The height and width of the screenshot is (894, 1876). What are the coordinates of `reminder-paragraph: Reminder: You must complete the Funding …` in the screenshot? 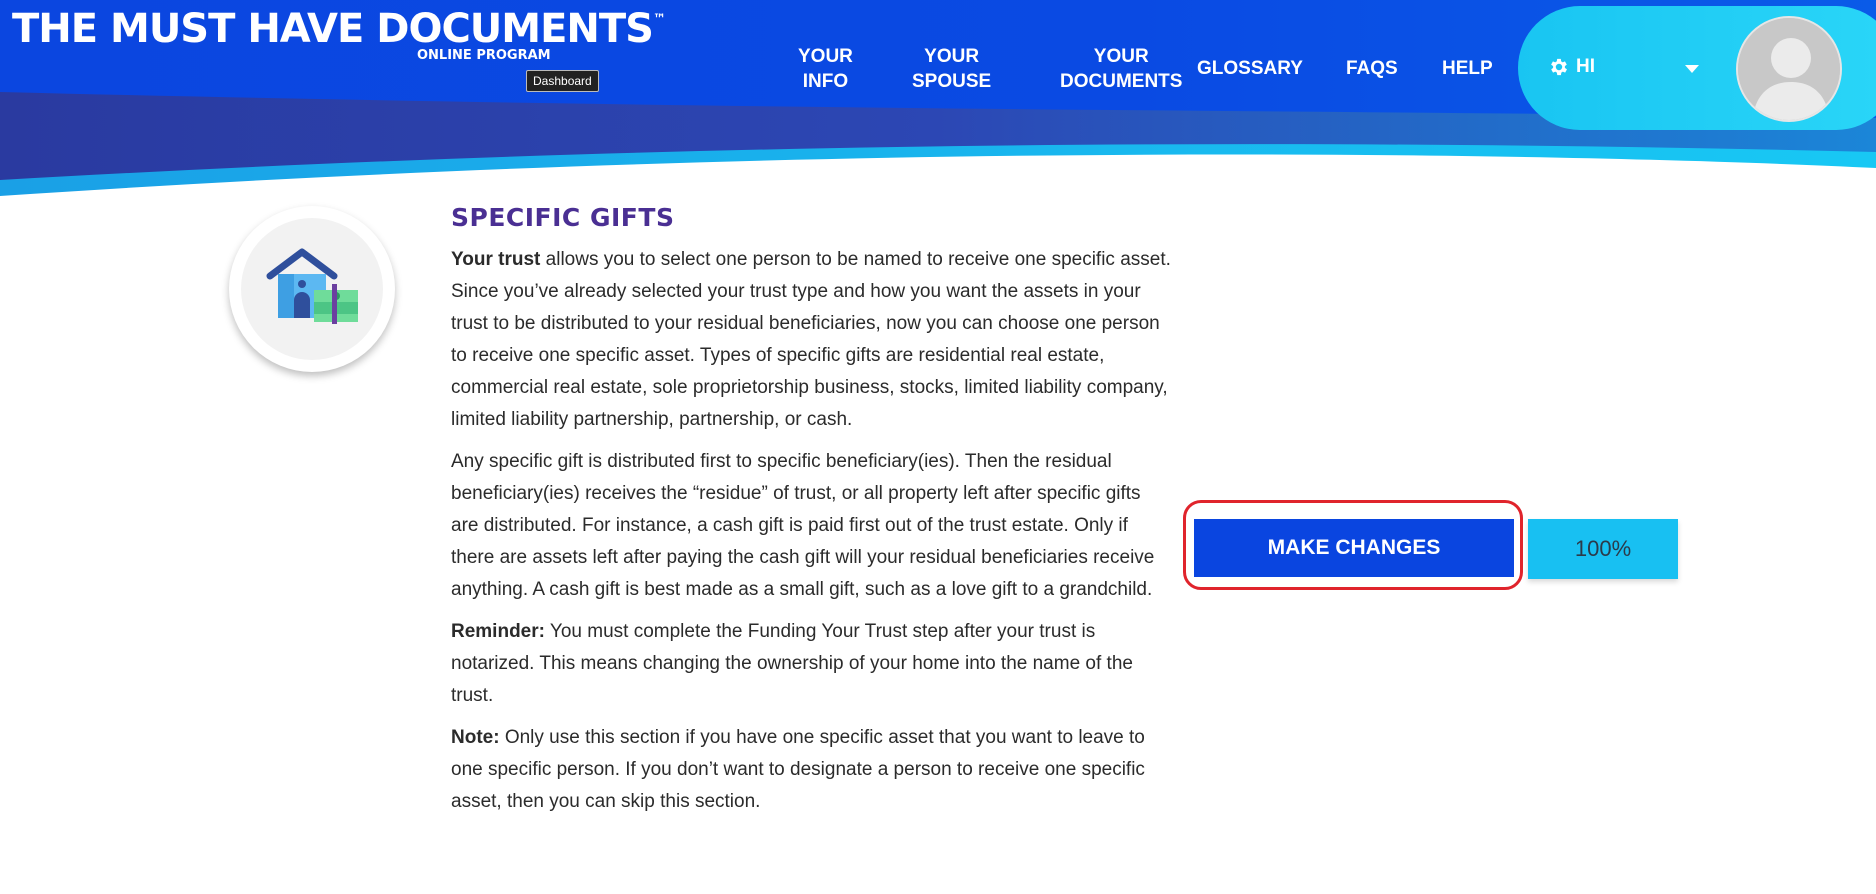 It's located at (811, 664).